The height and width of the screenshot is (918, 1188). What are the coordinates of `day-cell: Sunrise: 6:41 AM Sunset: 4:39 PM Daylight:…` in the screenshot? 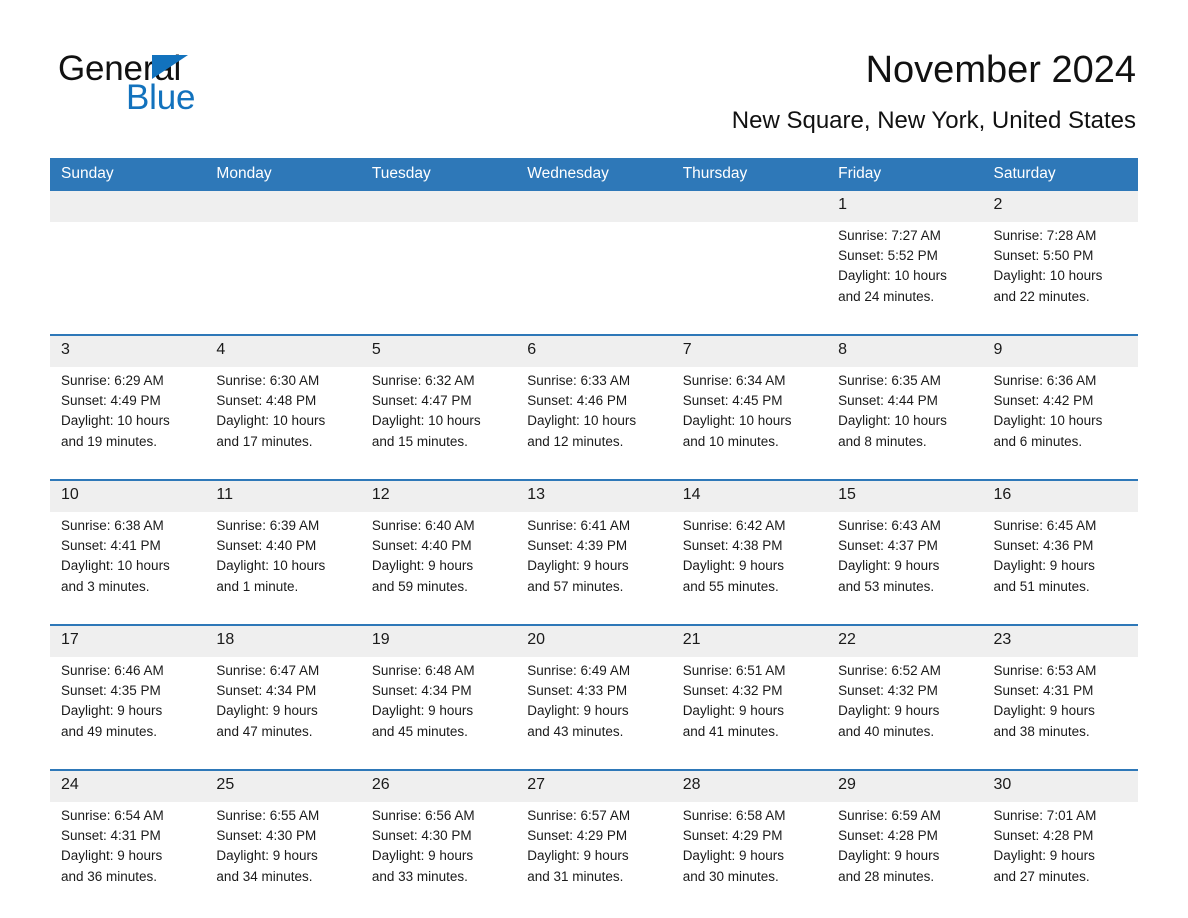 It's located at (594, 569).